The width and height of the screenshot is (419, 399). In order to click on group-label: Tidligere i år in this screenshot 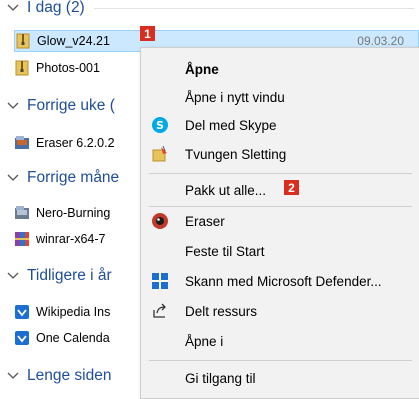, I will do `click(69, 275)`.